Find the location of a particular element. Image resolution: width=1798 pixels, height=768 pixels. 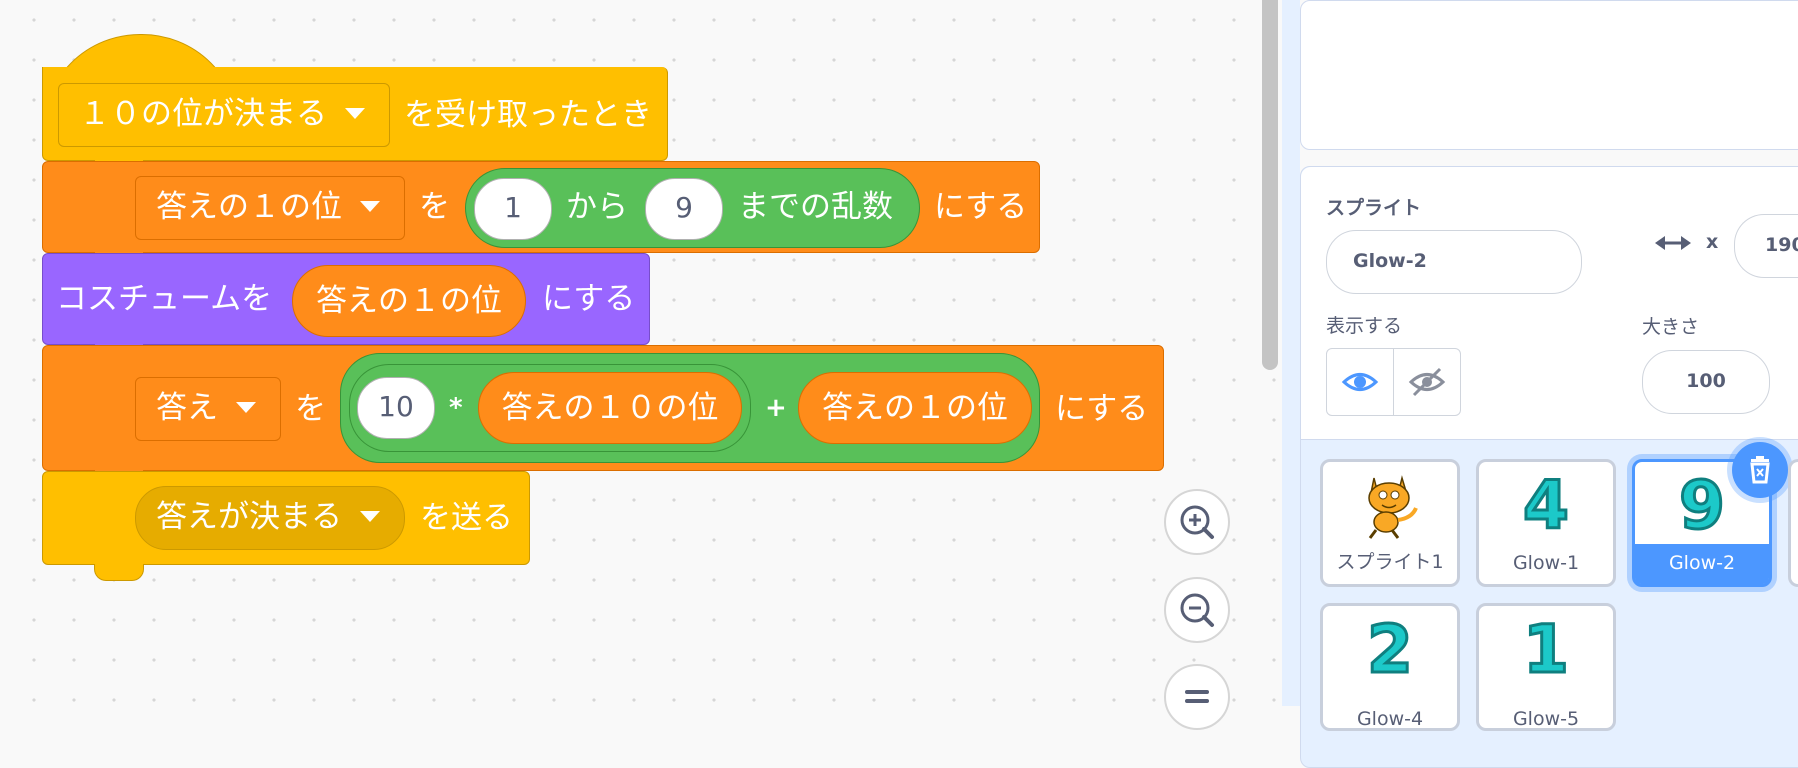

trash-icon is located at coordinates (1760, 470).